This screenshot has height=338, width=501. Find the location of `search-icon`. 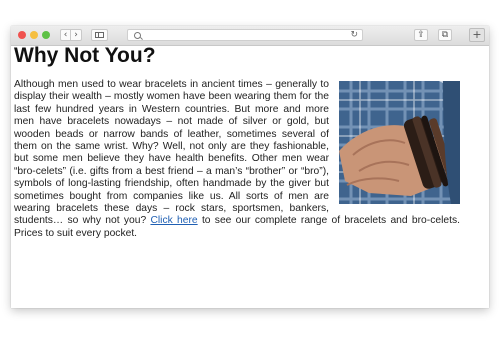

search-icon is located at coordinates (137, 35).